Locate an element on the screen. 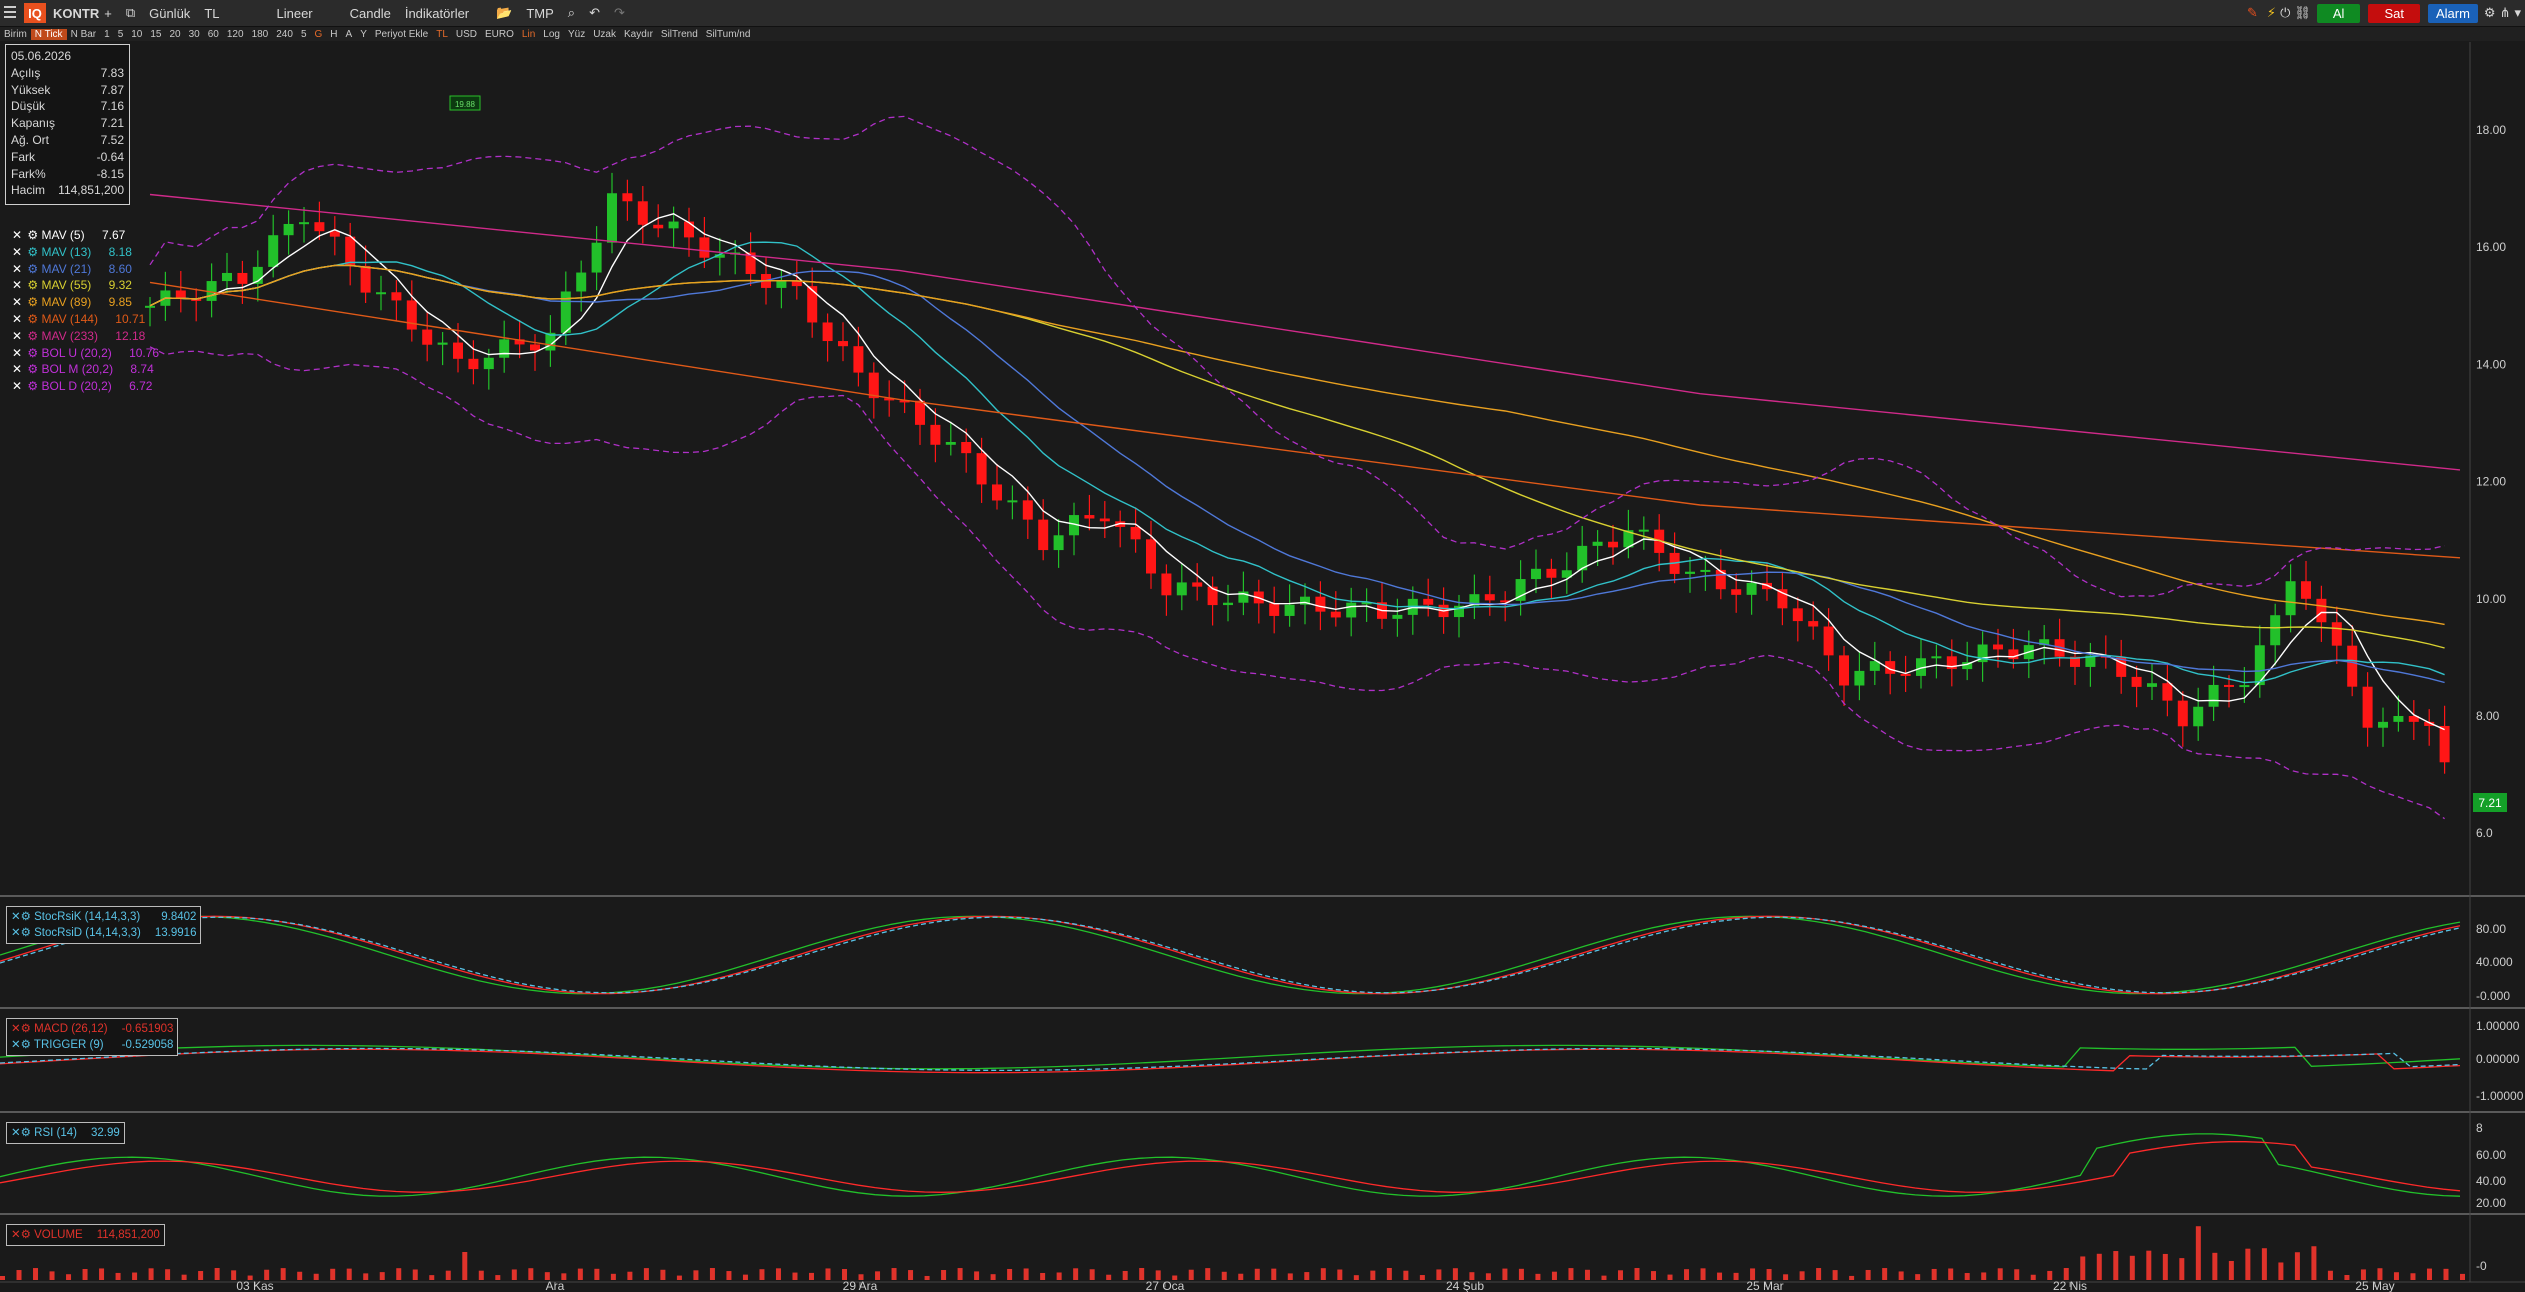  indicator-legend-row: ✕⚙ StocRsiD (14,14,3,3) 13.9916 is located at coordinates (103, 933).